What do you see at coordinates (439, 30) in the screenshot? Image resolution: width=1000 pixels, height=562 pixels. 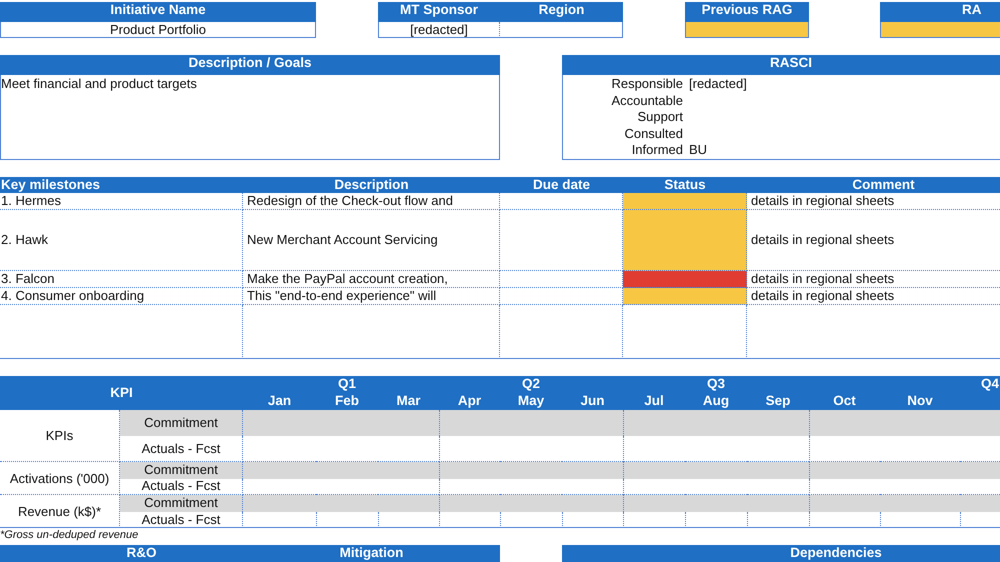 I see `sponsor-value: [redacted]` at bounding box center [439, 30].